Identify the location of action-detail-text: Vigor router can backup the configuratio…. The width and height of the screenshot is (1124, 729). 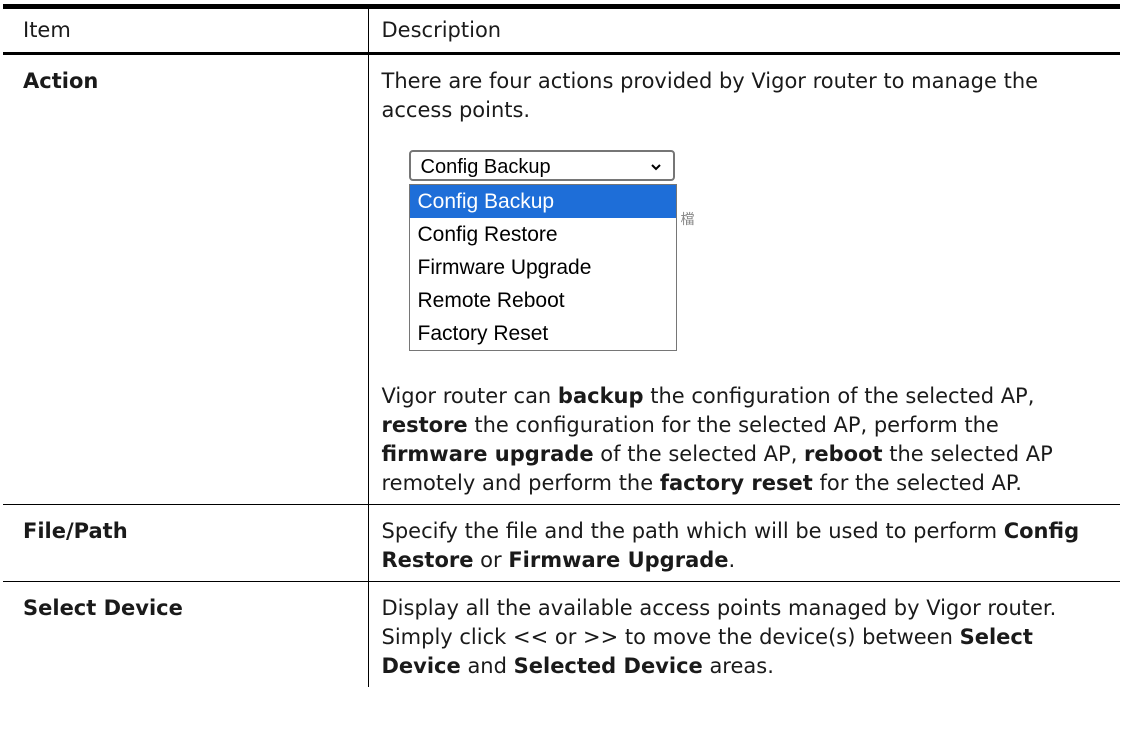
(717, 439).